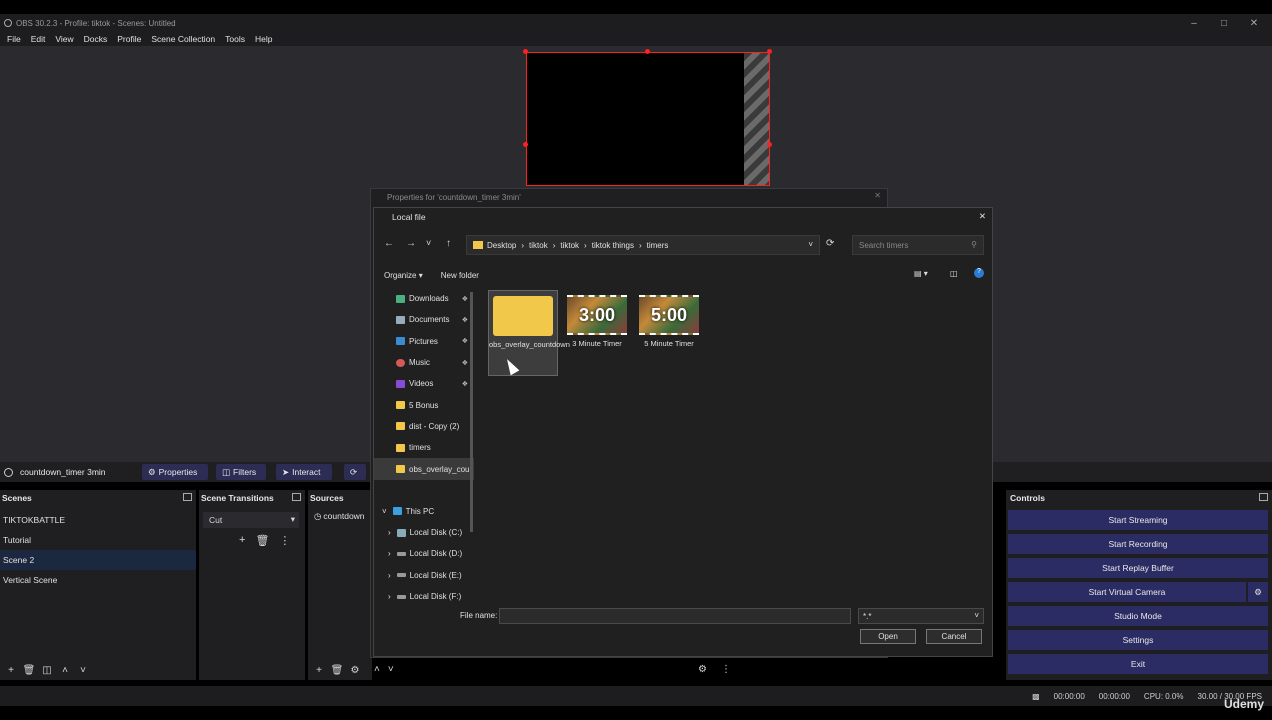 This screenshot has height=720, width=1272. Describe the element at coordinates (389, 533) in the screenshot. I see `chevron-right-icon: ›` at that location.